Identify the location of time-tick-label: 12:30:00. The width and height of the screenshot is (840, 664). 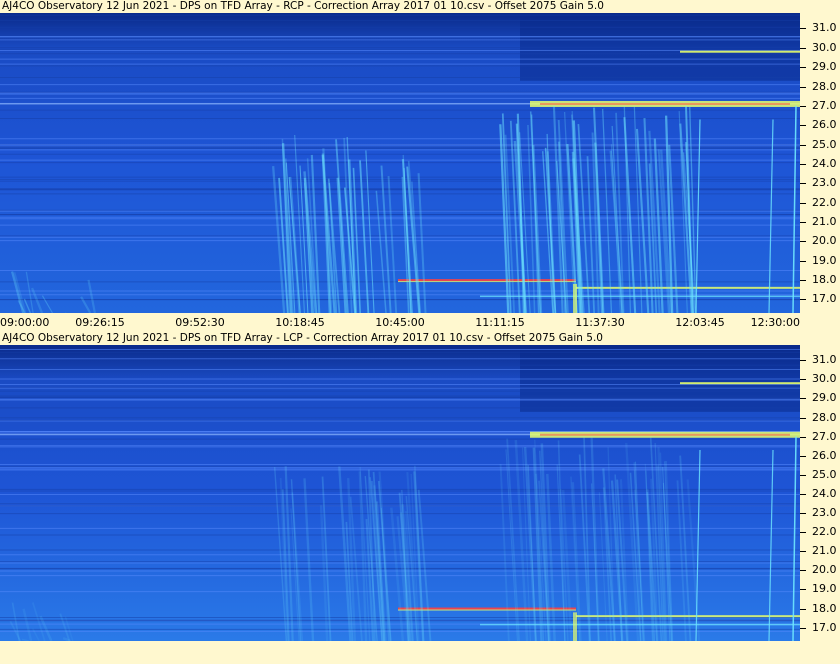
(775, 322).